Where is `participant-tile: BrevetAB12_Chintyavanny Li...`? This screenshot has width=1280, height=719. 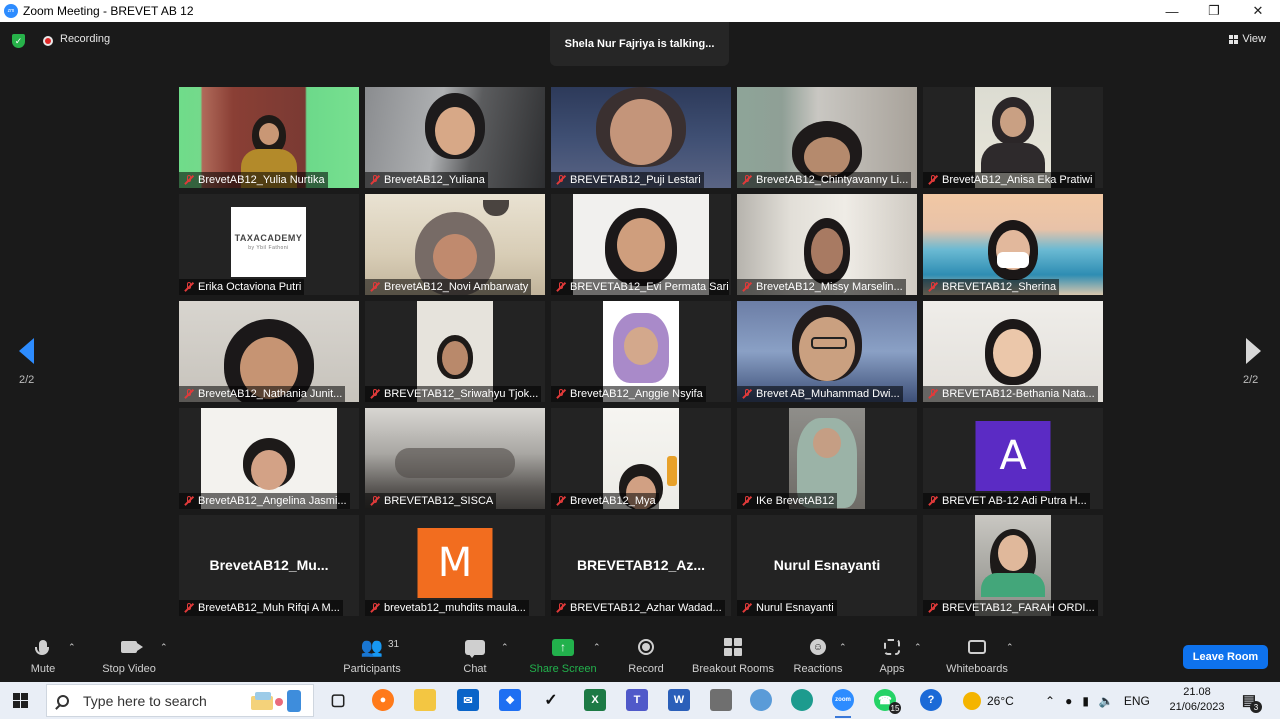 participant-tile: BrevetAB12_Chintyavanny Li... is located at coordinates (827, 137).